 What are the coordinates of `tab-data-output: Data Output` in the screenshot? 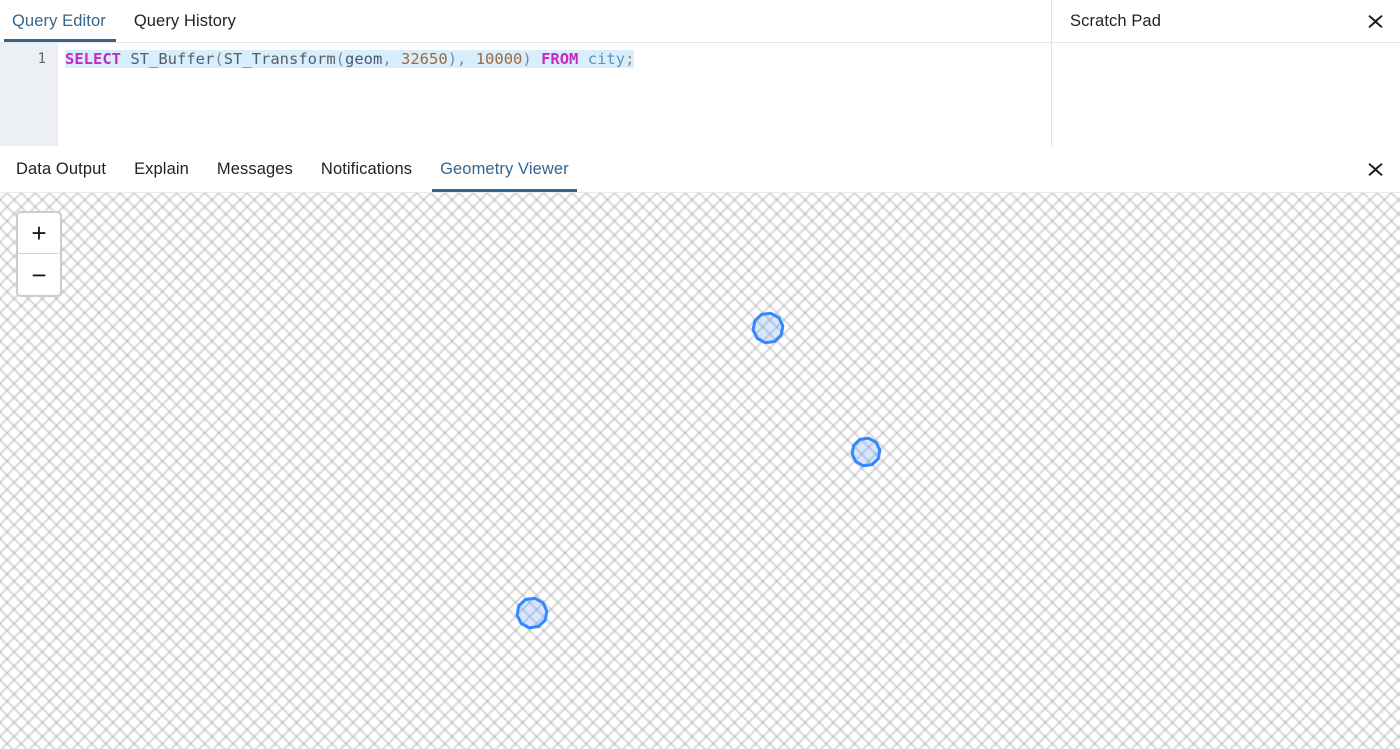 It's located at (60, 169).